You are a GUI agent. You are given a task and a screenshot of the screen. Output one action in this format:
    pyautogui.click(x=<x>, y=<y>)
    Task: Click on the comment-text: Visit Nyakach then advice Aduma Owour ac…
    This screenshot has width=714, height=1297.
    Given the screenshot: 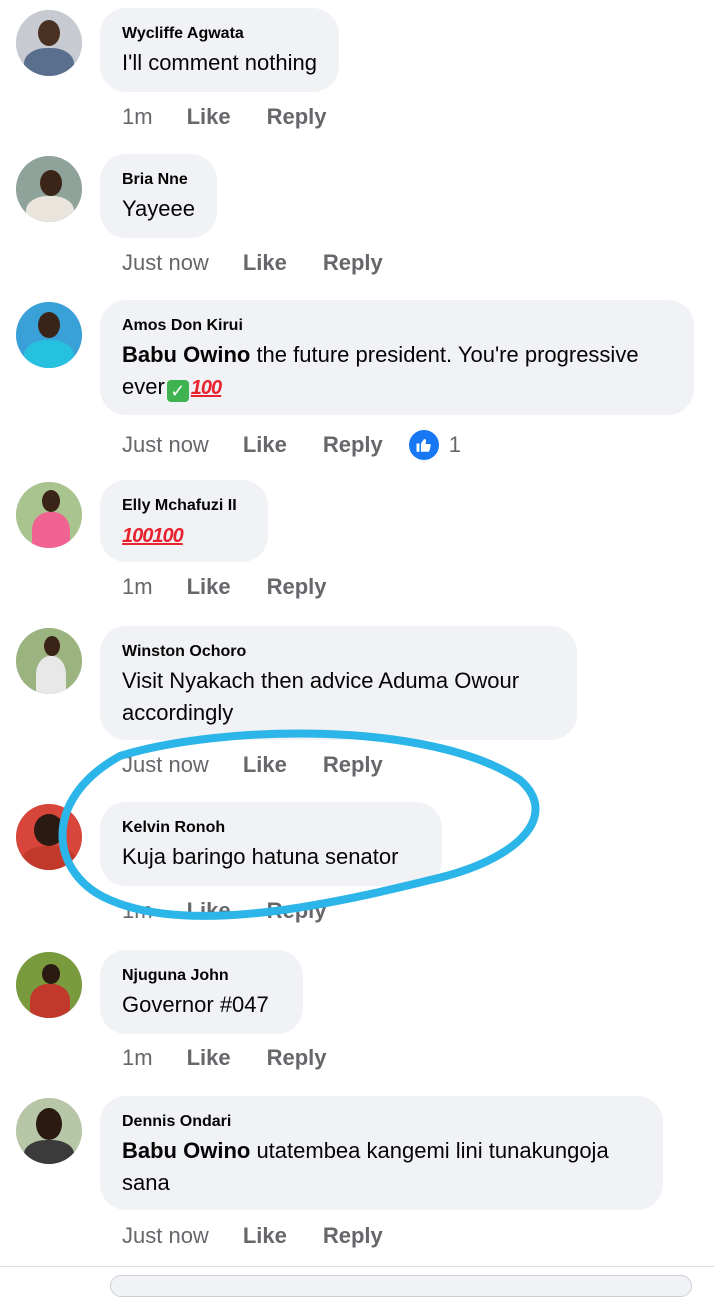 What is the action you would take?
    pyautogui.click(x=321, y=696)
    